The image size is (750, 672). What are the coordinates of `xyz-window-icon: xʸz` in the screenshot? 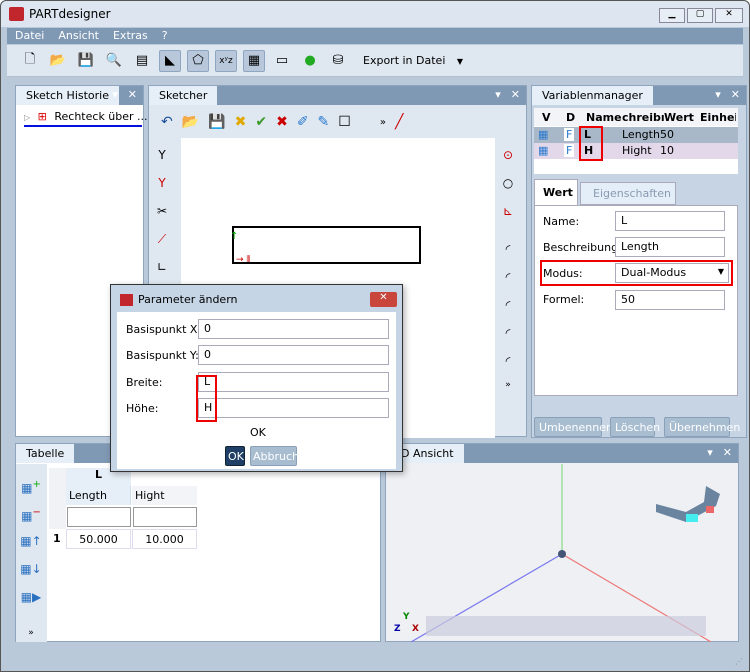 It's located at (226, 60).